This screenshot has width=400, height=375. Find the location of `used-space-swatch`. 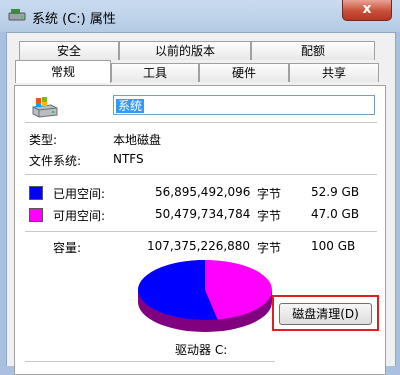

used-space-swatch is located at coordinates (36, 193).